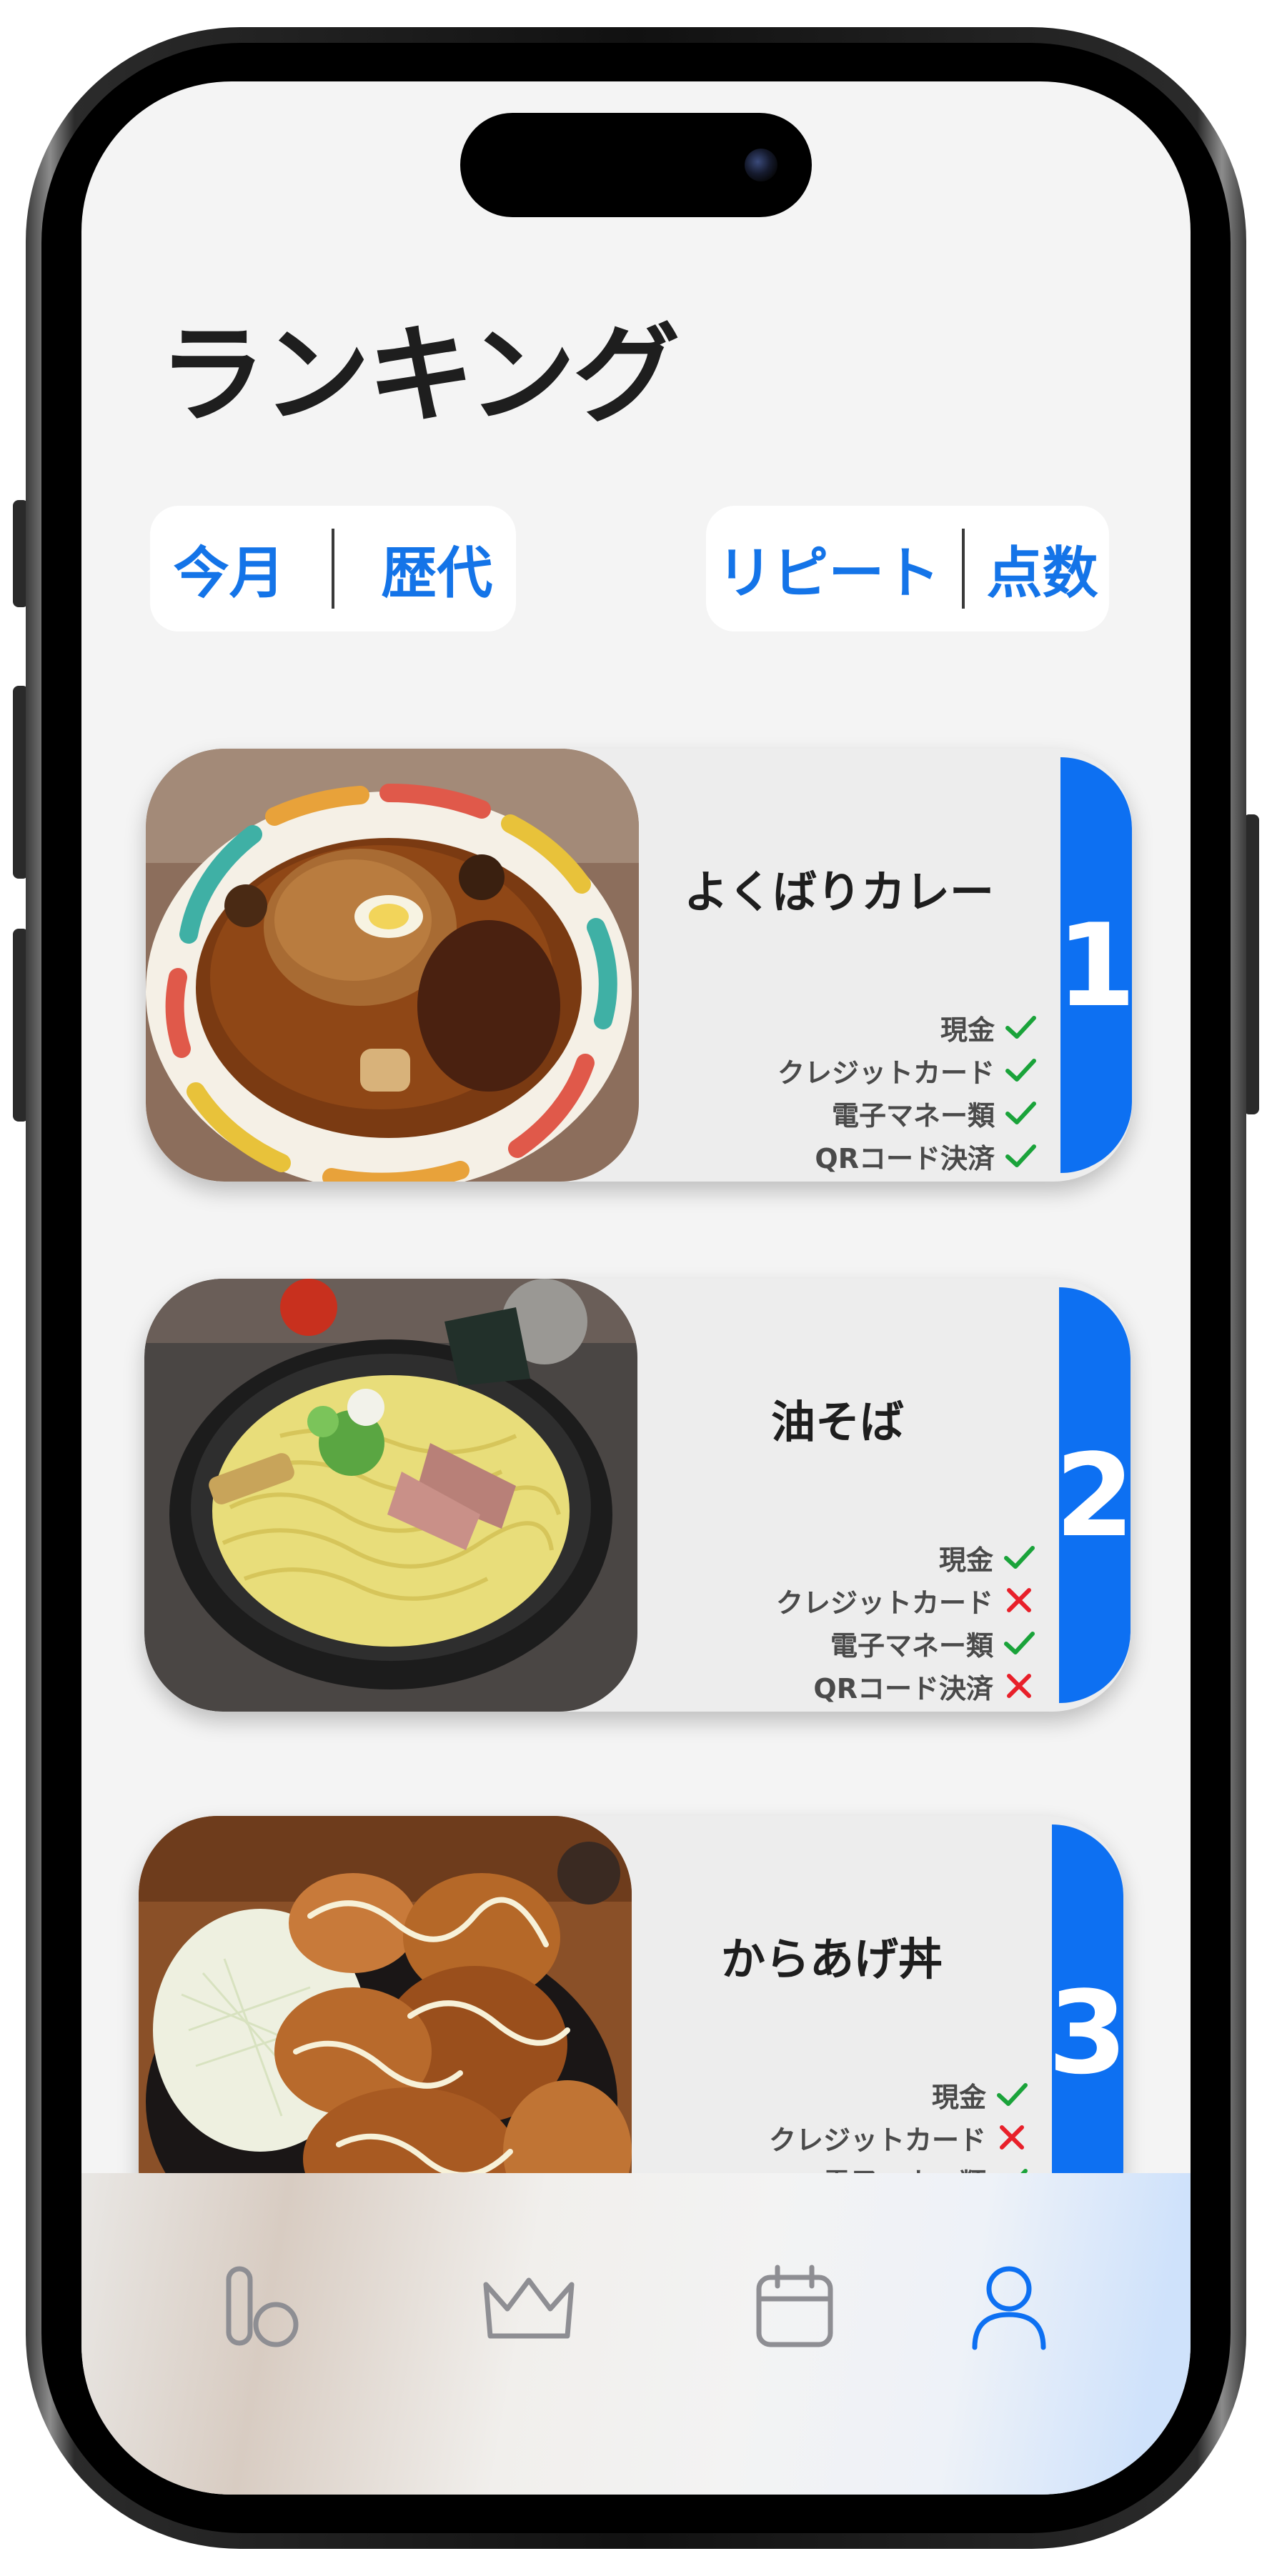 The width and height of the screenshot is (1272, 2576). I want to click on rating-icon, so click(262, 2306).